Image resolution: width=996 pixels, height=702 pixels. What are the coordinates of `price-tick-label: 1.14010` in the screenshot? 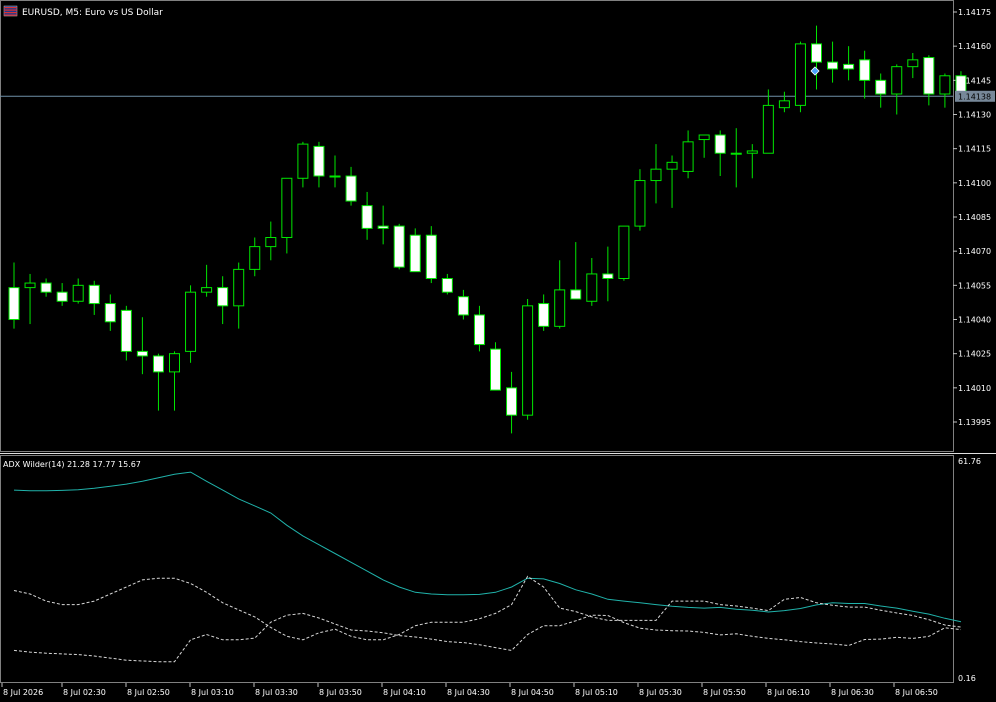 It's located at (974, 388).